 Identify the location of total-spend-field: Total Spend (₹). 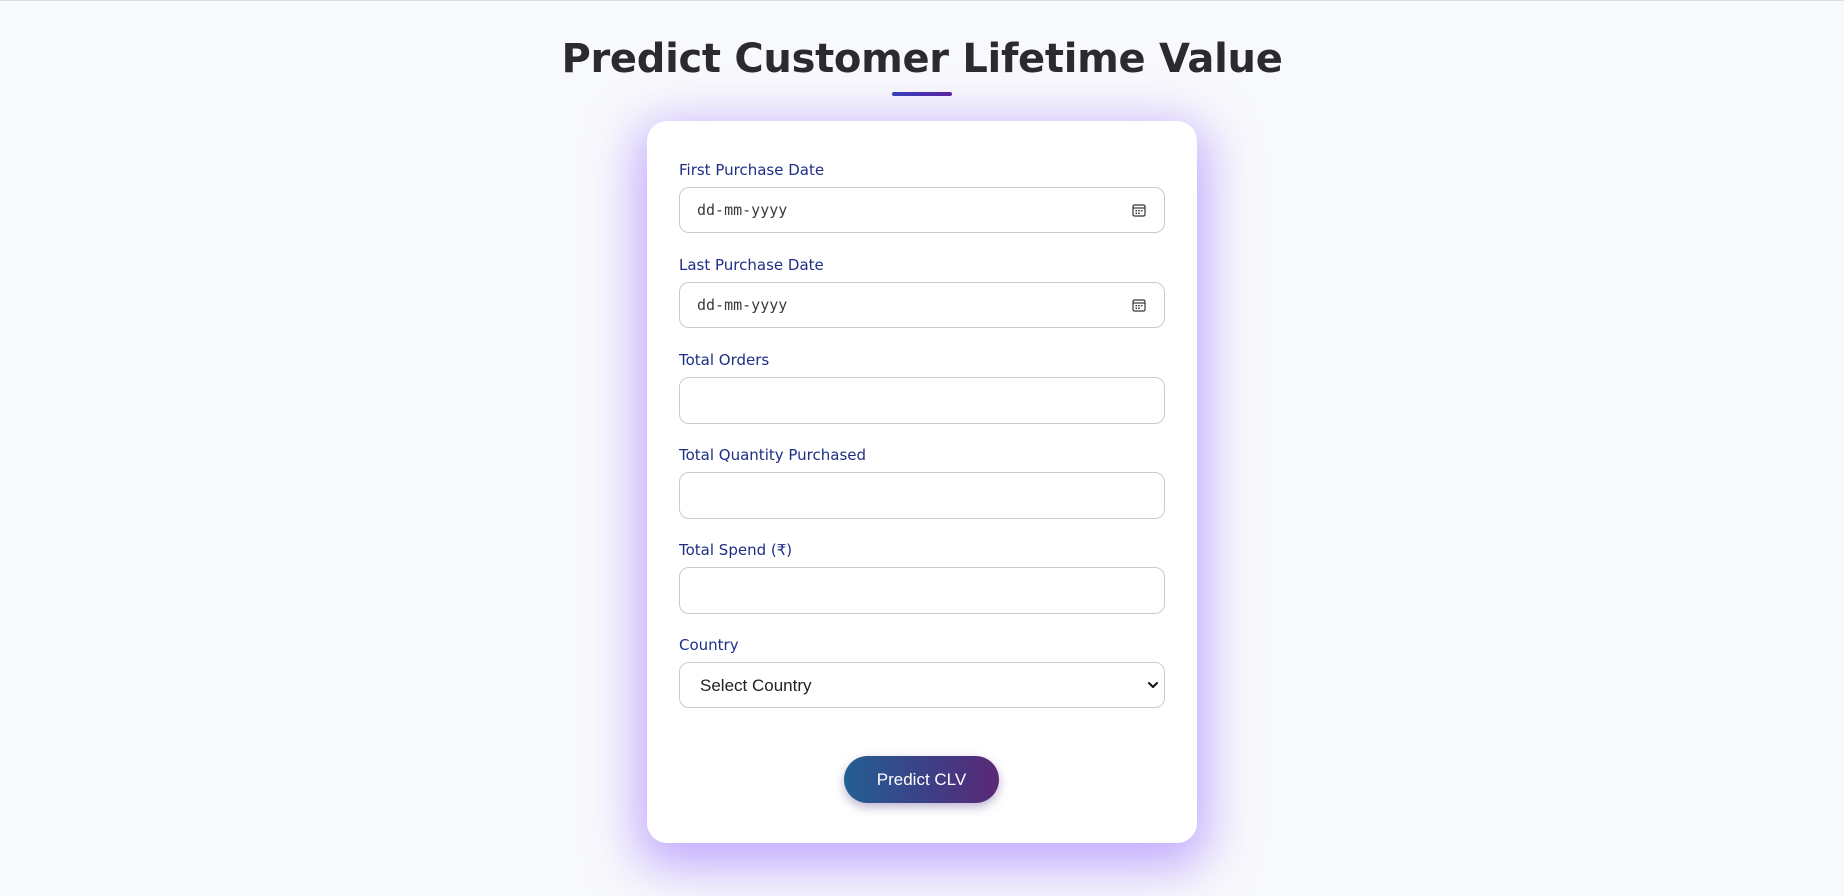
(922, 577).